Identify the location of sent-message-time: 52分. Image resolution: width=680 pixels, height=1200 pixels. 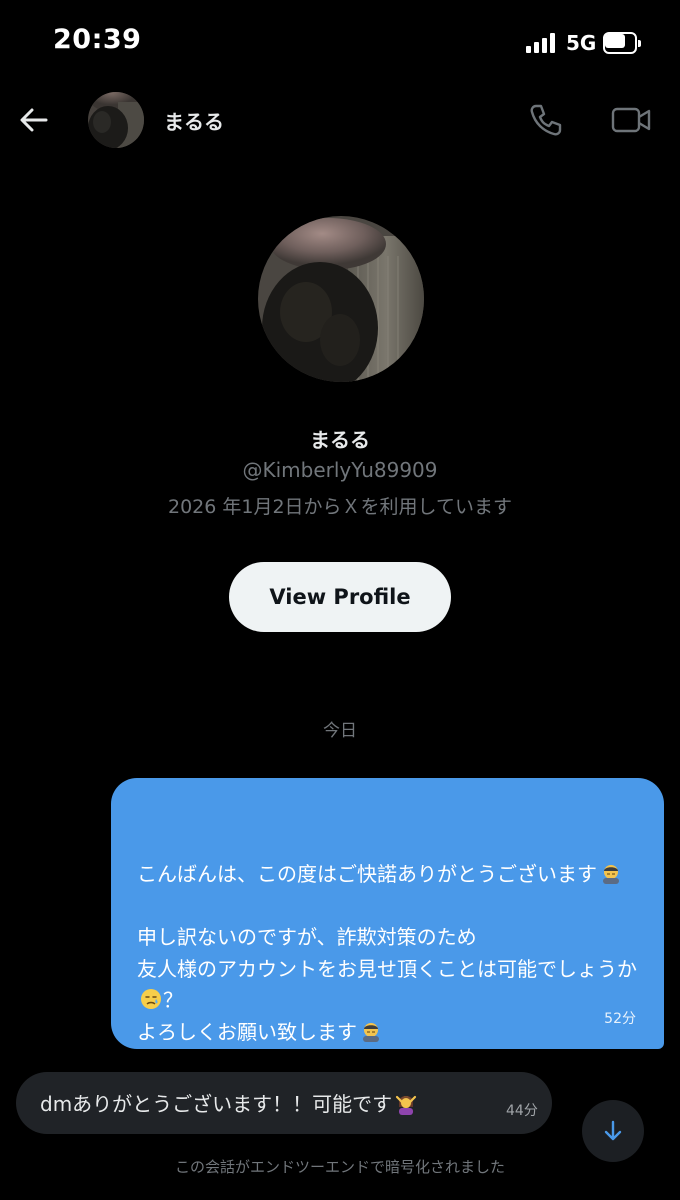
(620, 1018).